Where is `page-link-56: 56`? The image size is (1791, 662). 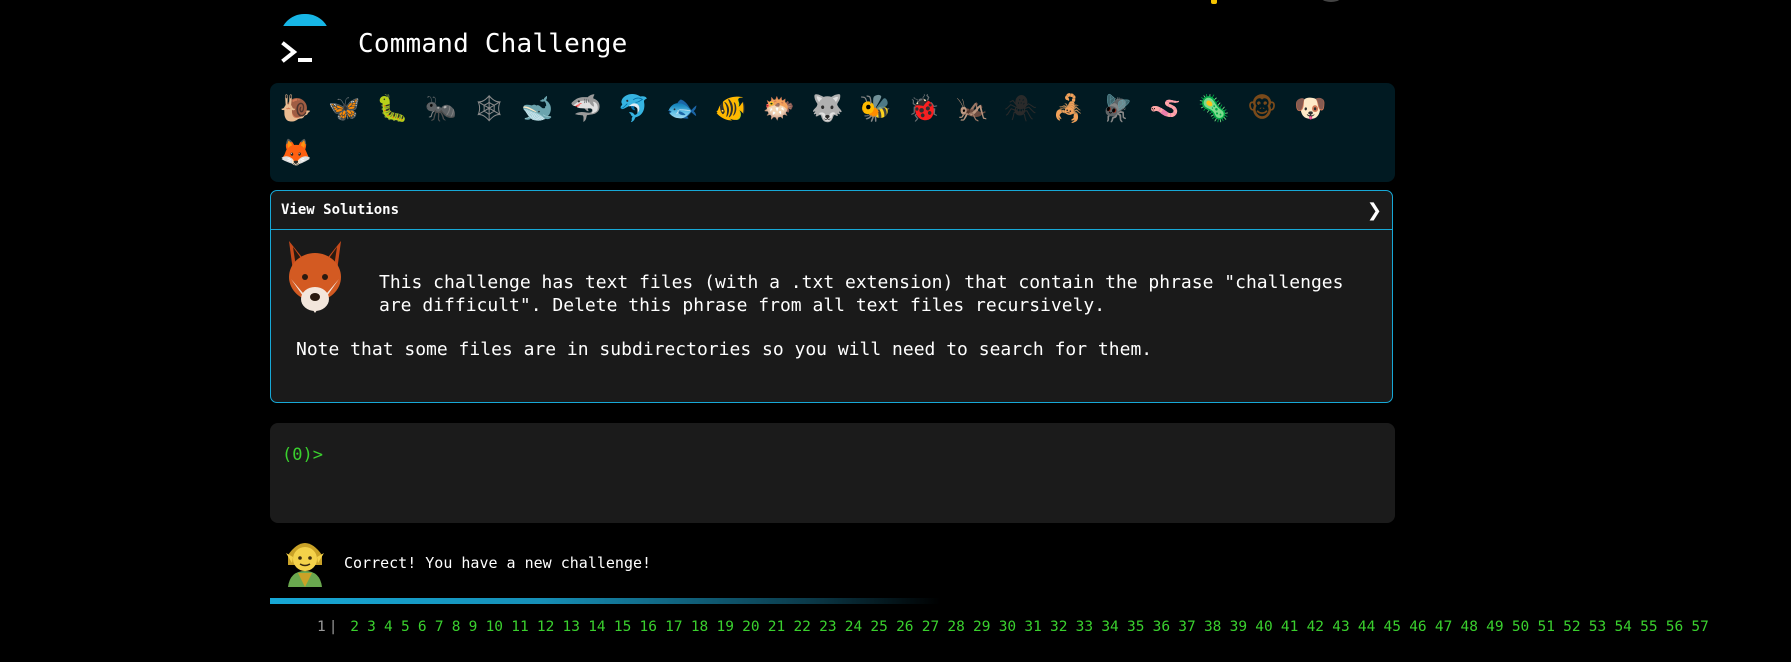
page-link-56: 56 is located at coordinates (1674, 627).